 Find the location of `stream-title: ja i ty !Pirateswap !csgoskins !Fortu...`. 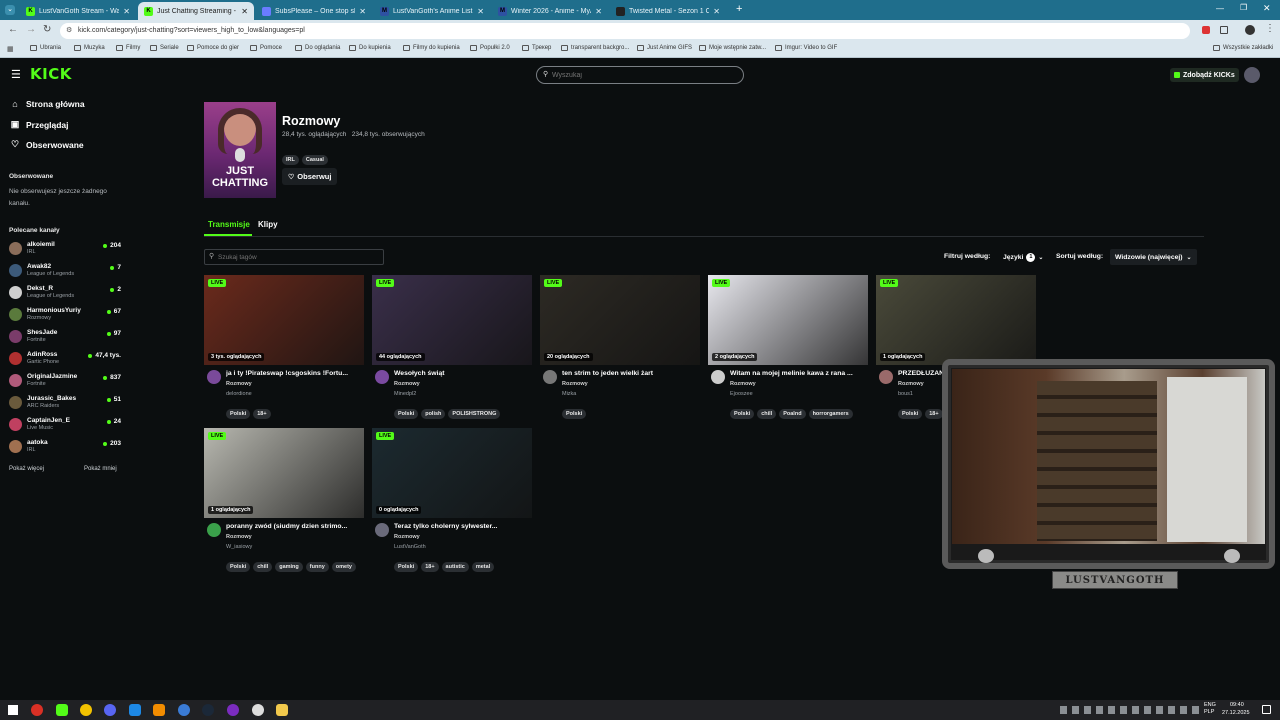

stream-title: ja i ty !Pirateswap !csgoskins !Fortu... is located at coordinates (294, 373).